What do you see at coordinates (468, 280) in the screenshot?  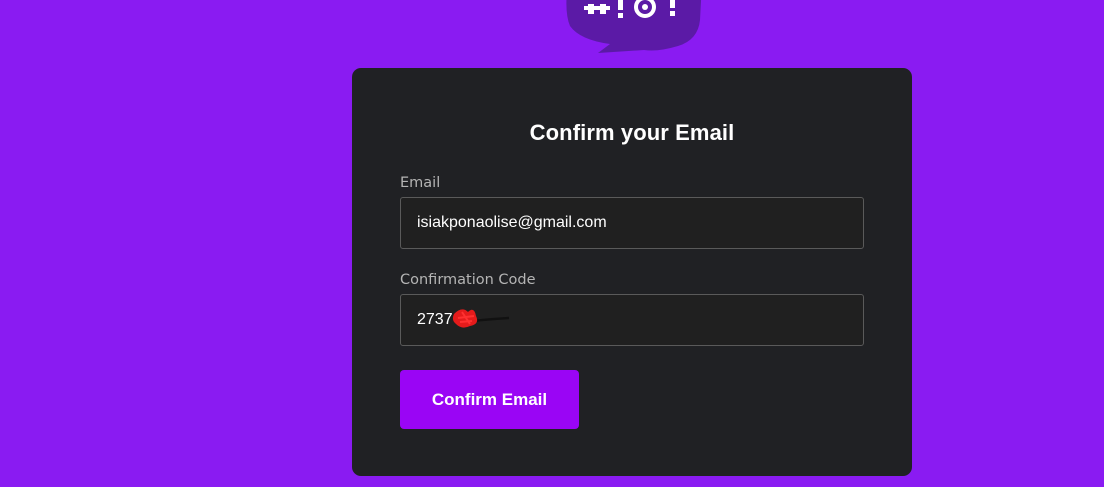 I see `confirmation-code-label: Confirmation Code` at bounding box center [468, 280].